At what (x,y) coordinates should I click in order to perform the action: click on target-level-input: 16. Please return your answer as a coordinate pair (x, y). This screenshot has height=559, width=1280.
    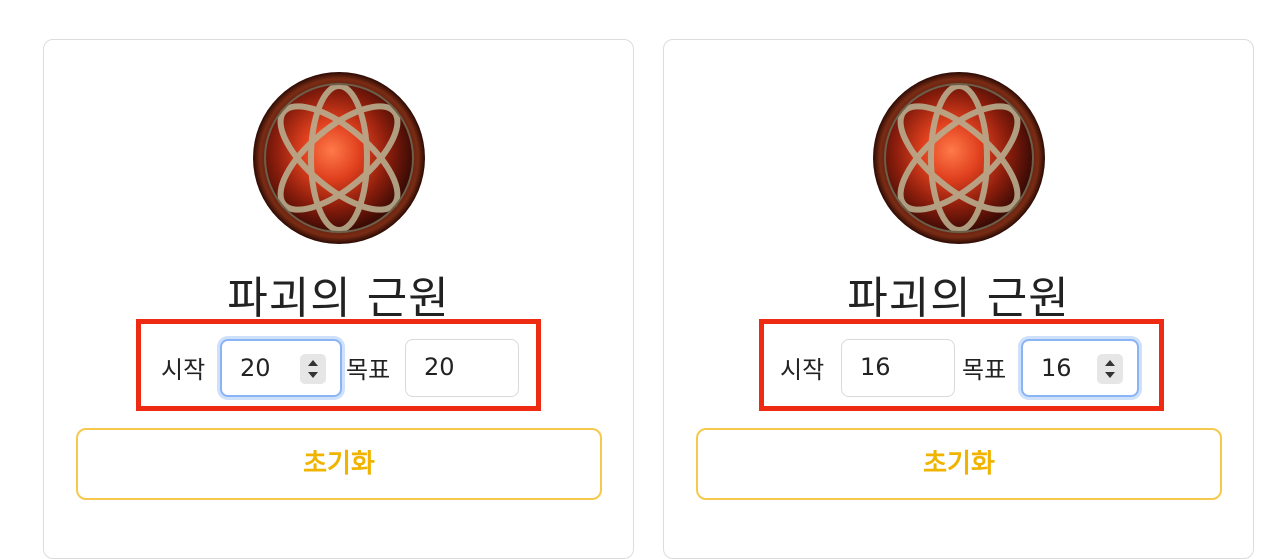
    Looking at the image, I should click on (1080, 368).